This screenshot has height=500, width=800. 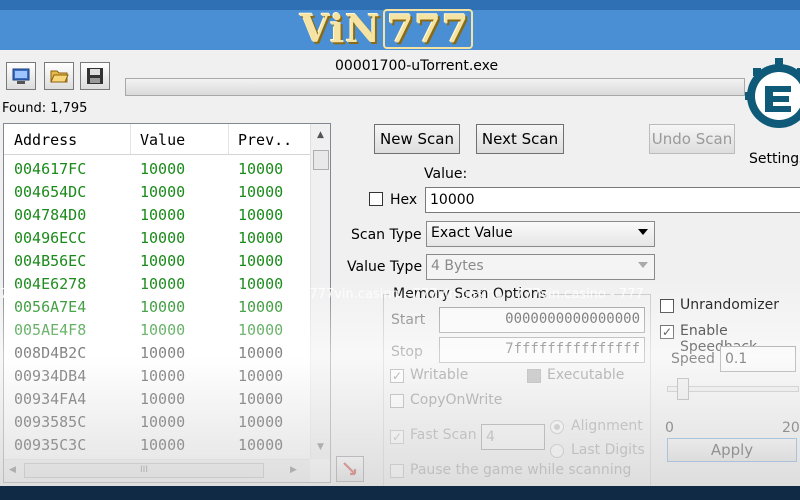 I want to click on logo-text: ViN, so click(x=340, y=28).